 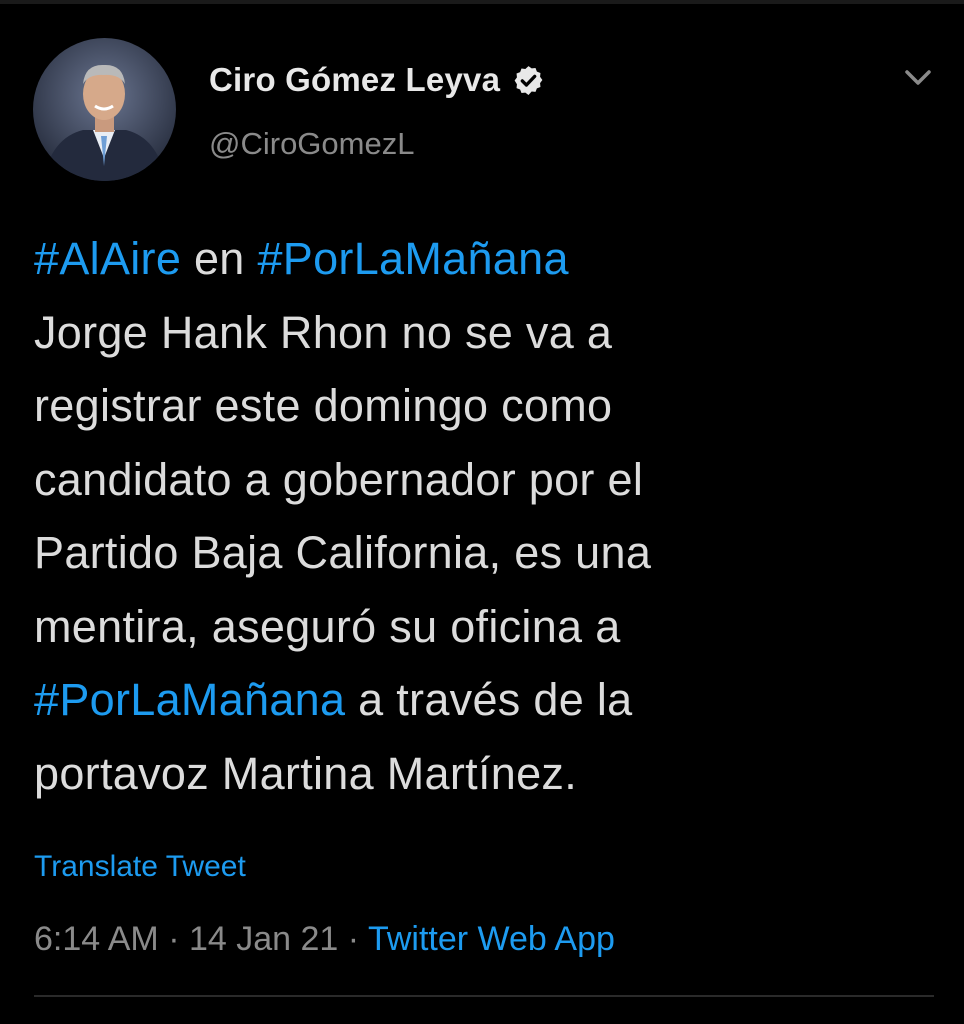 I want to click on avatar-photo, so click(x=104, y=109).